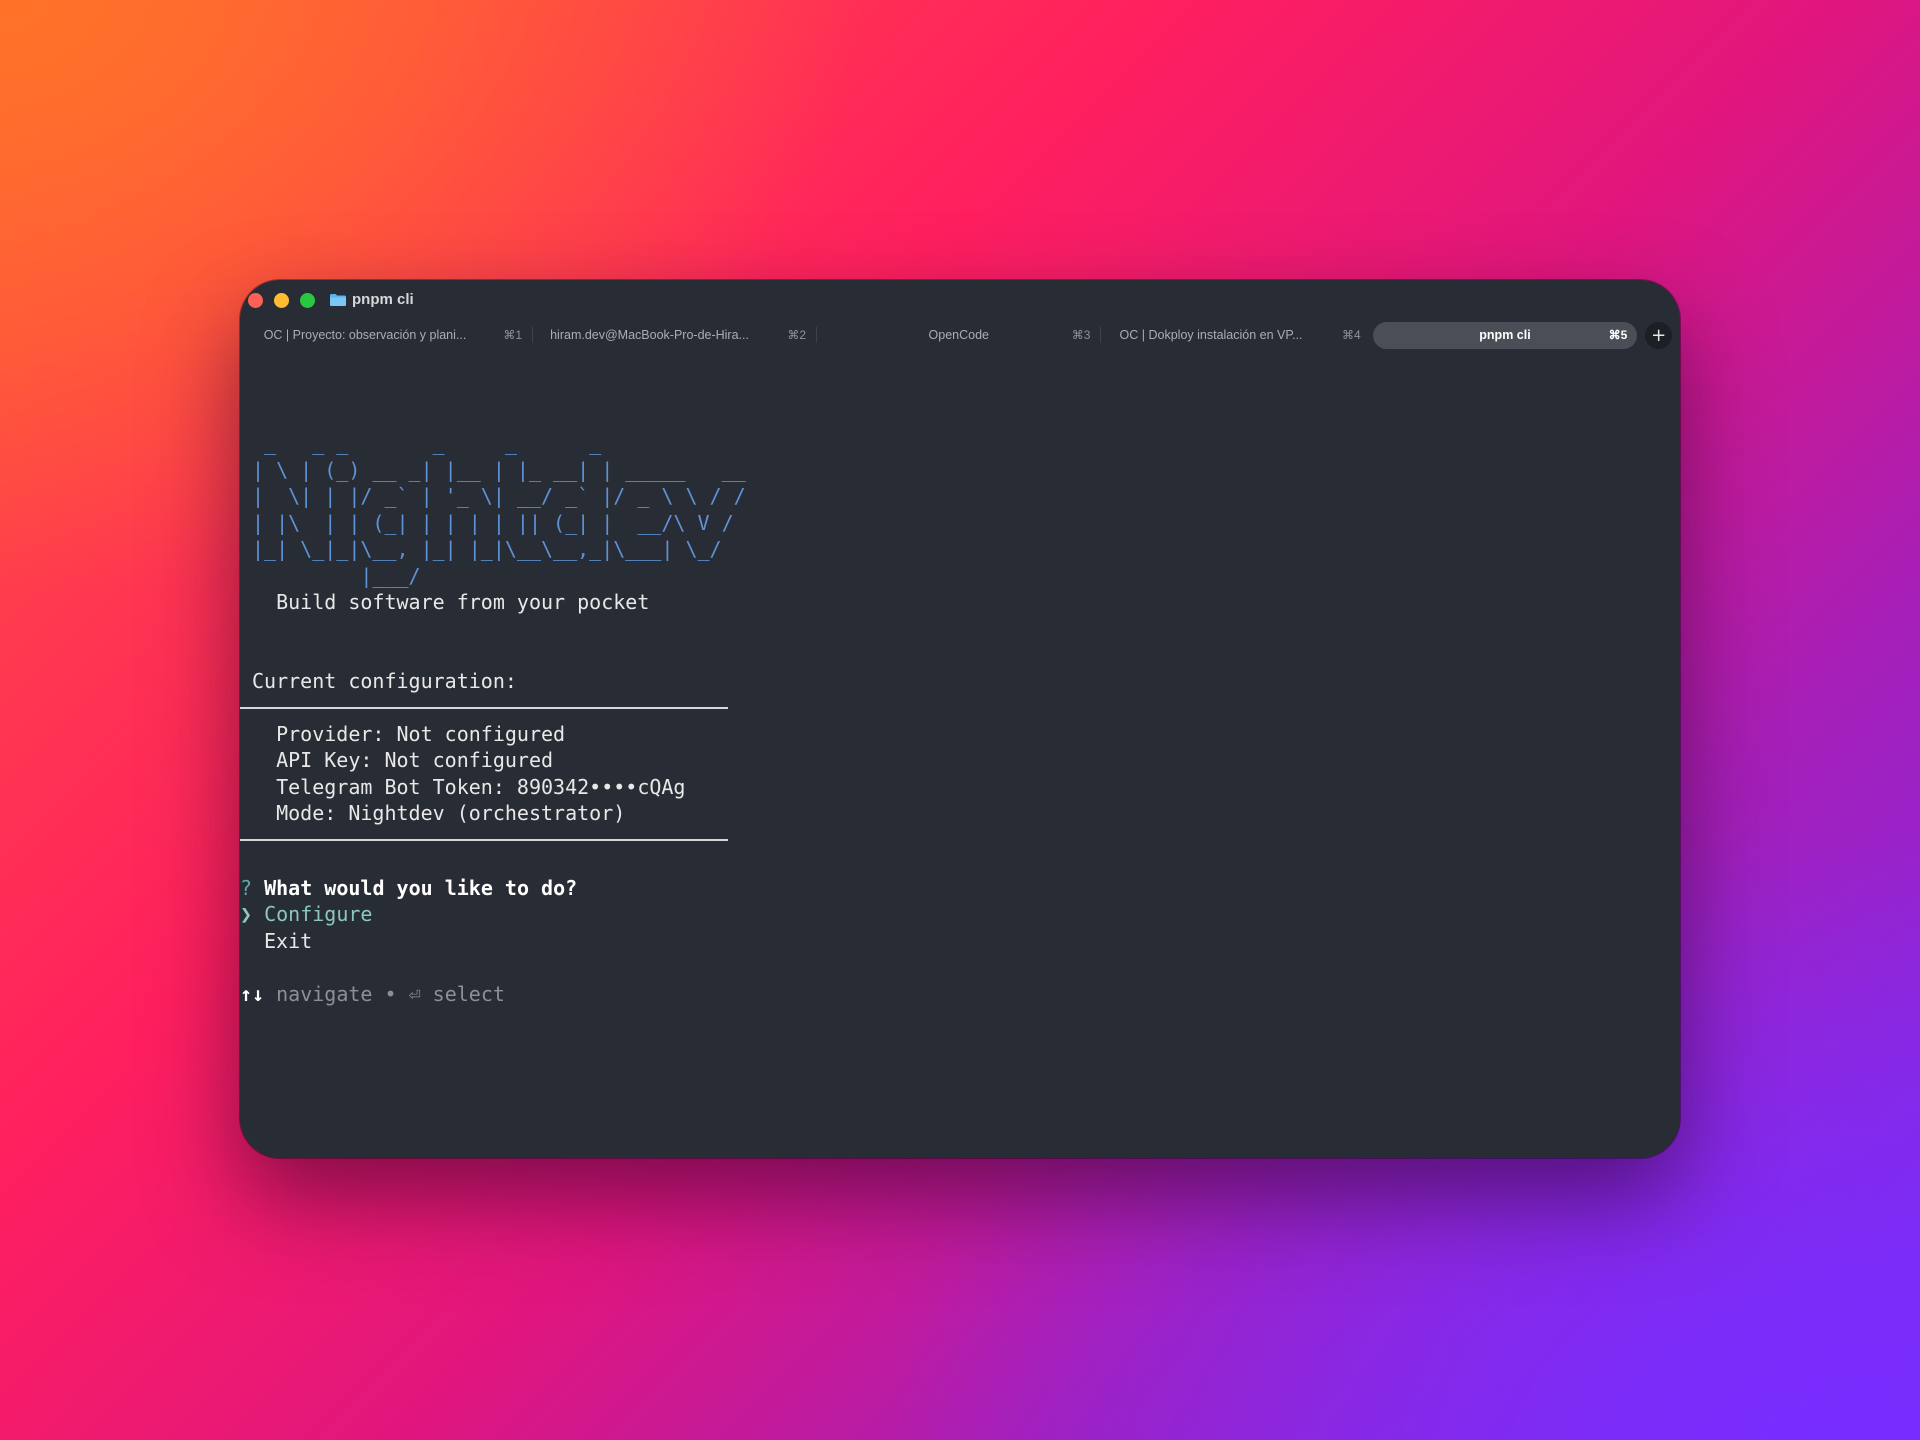  I want to click on selection-pointer-icon: ❯, so click(246, 914).